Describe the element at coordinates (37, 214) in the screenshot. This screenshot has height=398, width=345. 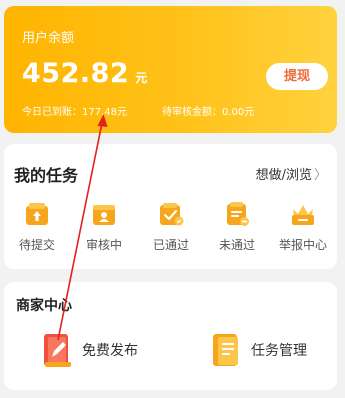
I see `pending-submit-icon` at that location.